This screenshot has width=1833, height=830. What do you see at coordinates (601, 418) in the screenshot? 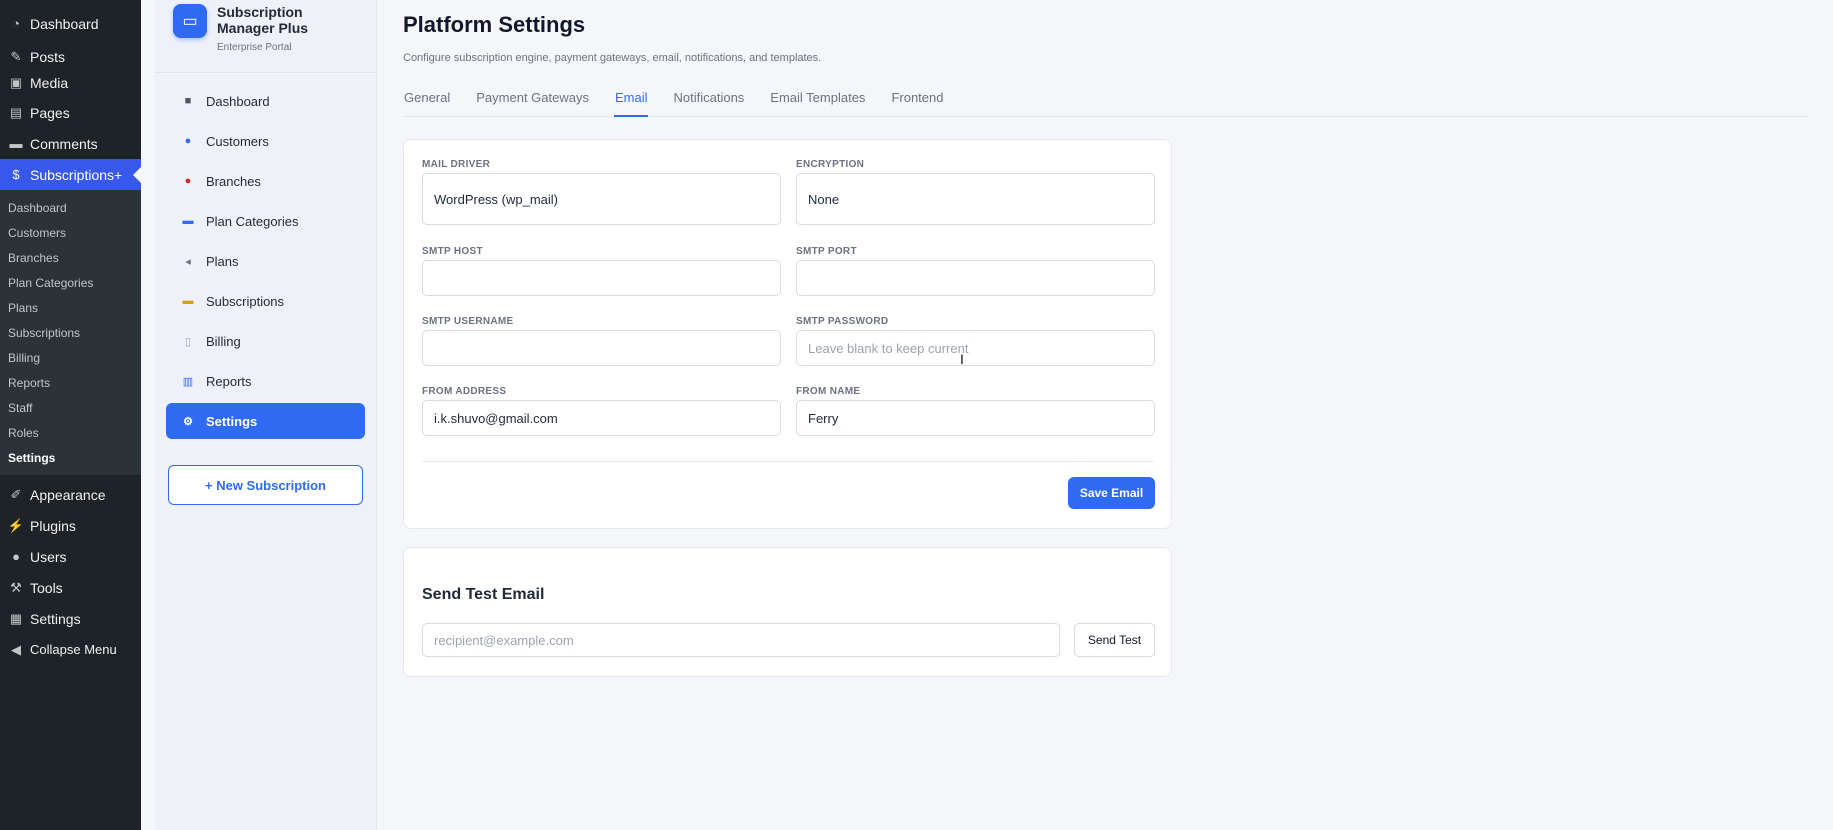
I see `from-address-input: i.k.shuvo@gmail.com` at bounding box center [601, 418].